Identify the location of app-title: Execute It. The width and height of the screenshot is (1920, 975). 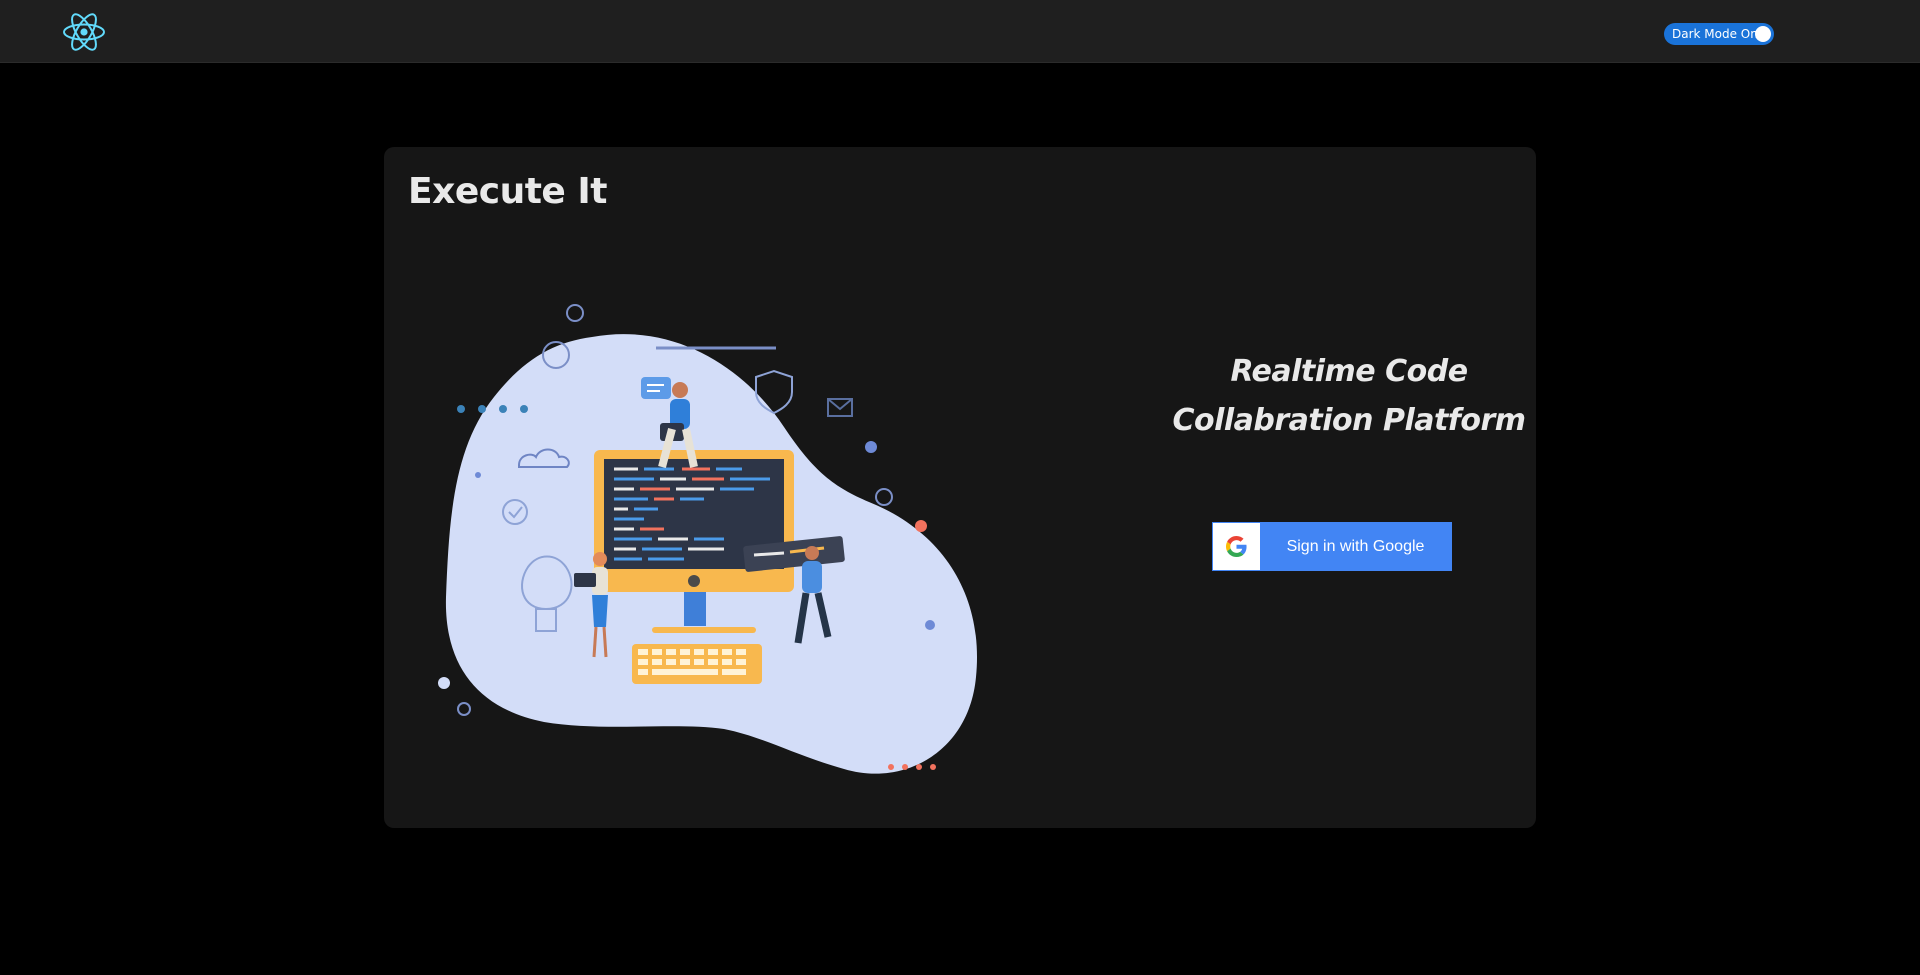
(507, 191).